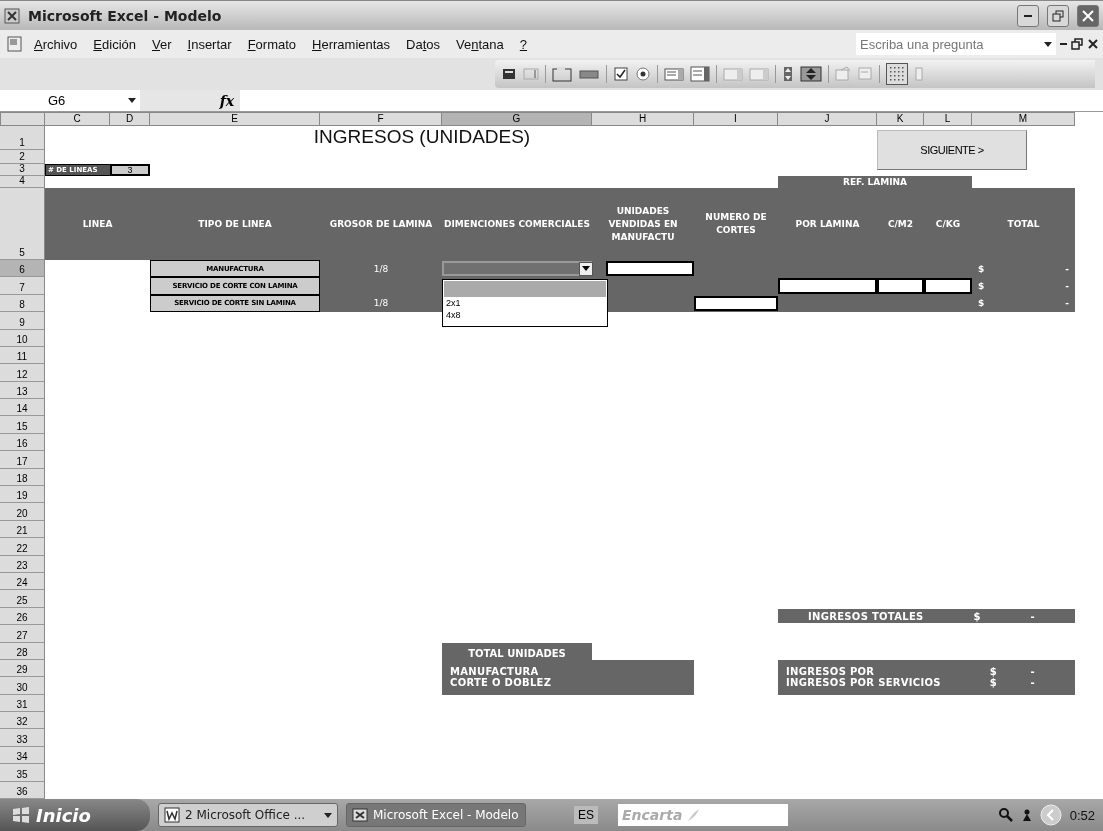 The height and width of the screenshot is (831, 1103). Describe the element at coordinates (674, 74) in the screenshot. I see `list-box-icon` at that location.